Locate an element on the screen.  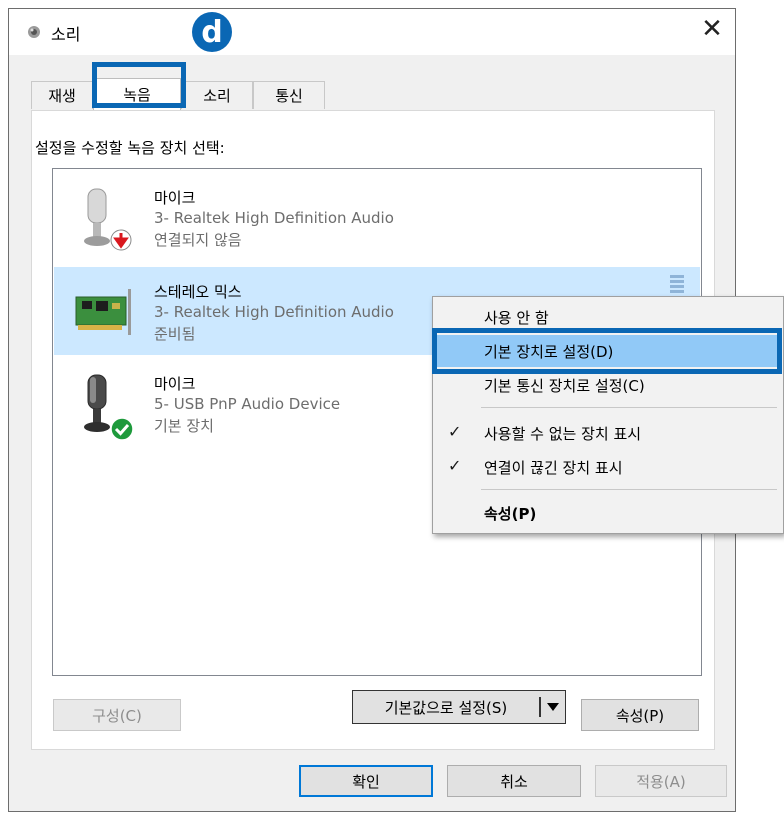
window-title: 소리 is located at coordinates (66, 34).